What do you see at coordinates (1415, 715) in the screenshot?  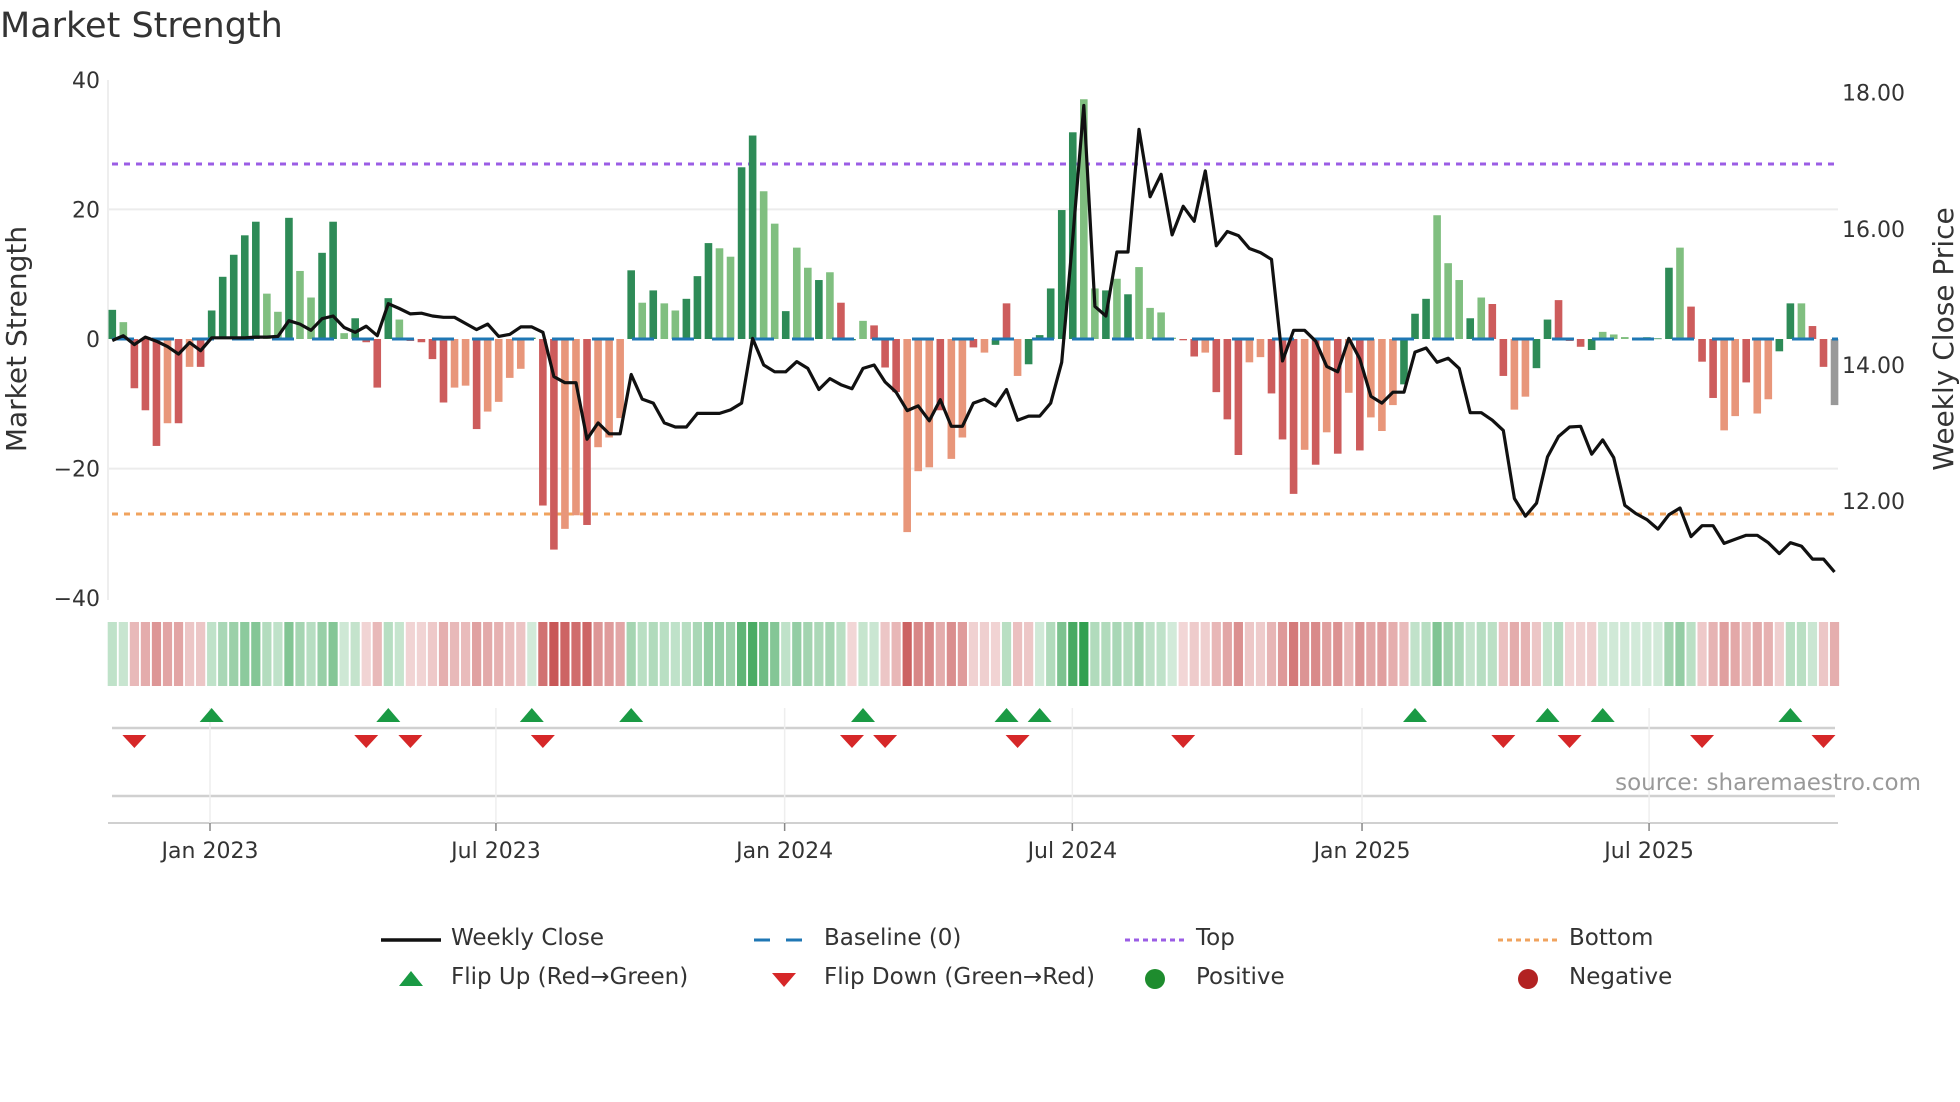 I see `flip-up-marker` at bounding box center [1415, 715].